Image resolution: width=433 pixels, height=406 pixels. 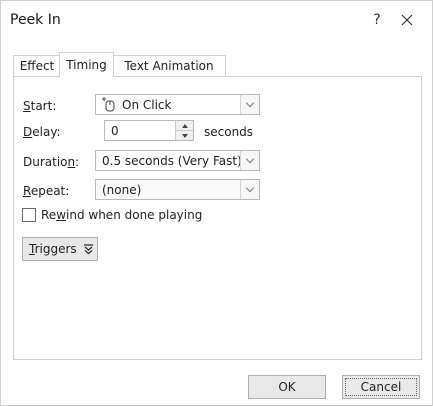 I want to click on mouse-click-icon, so click(x=108, y=104).